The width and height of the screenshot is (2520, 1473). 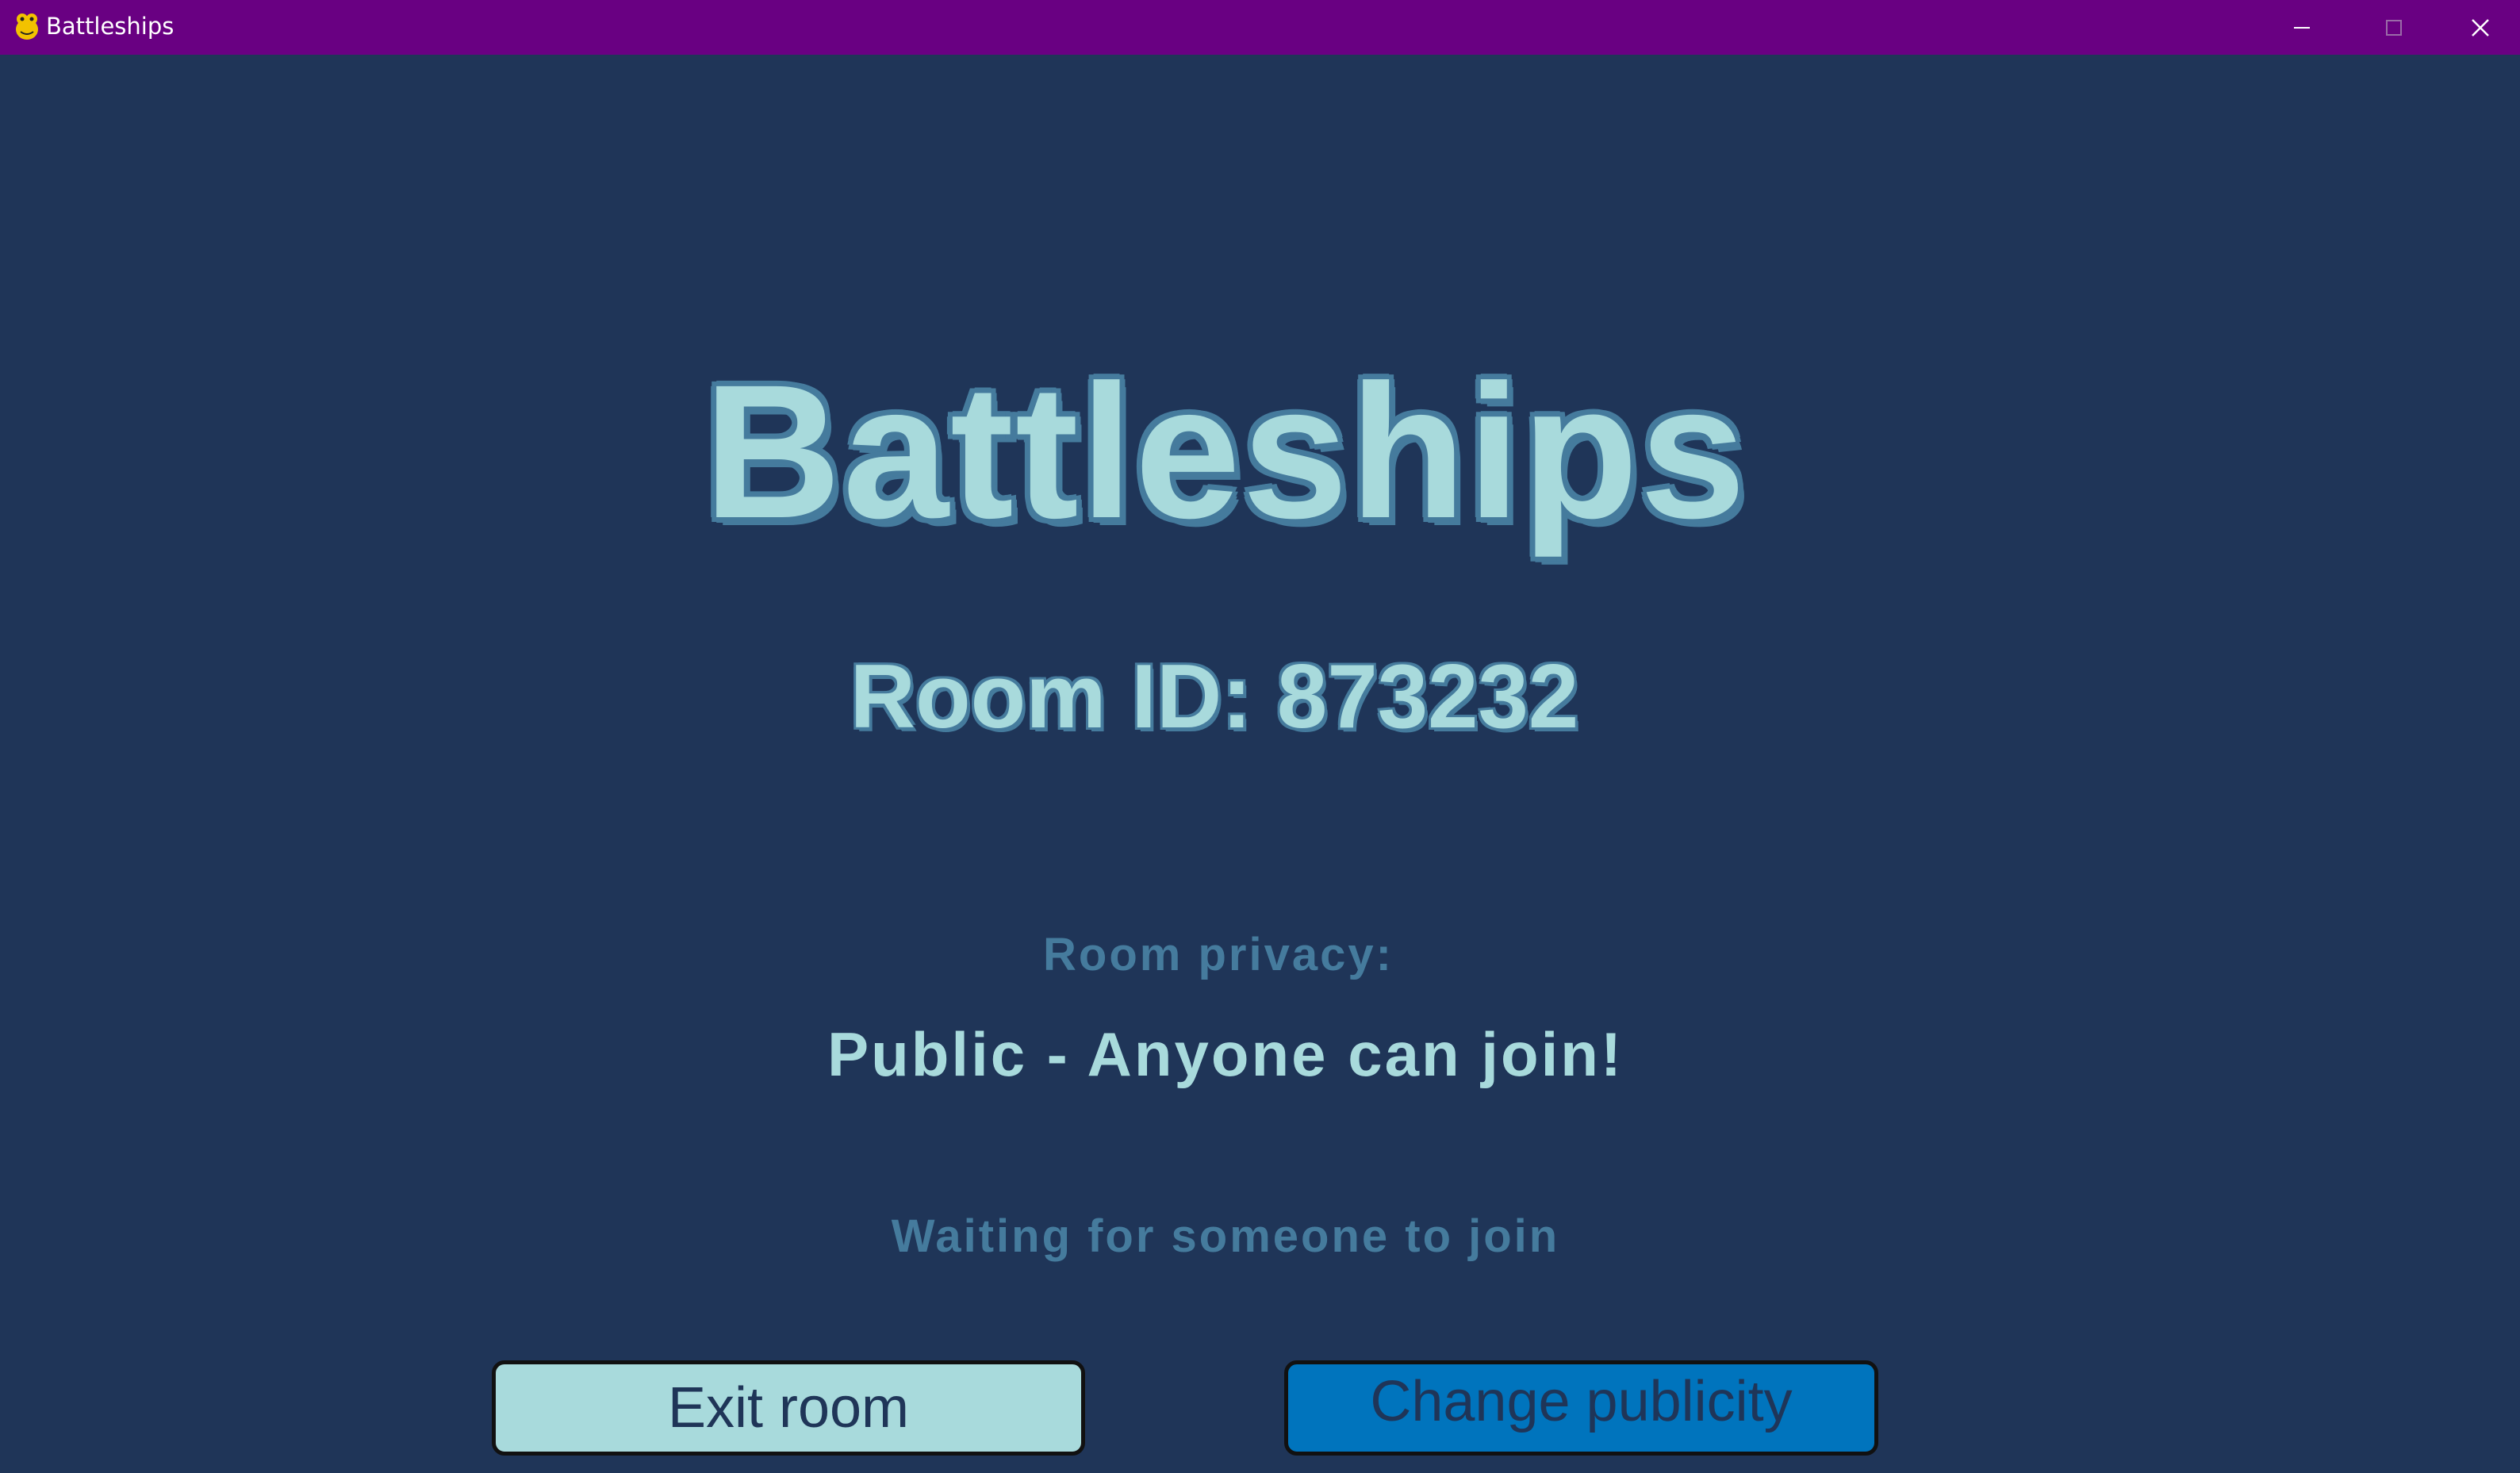 I want to click on change-publicity-button: Change publicity, so click(x=1581, y=1408).